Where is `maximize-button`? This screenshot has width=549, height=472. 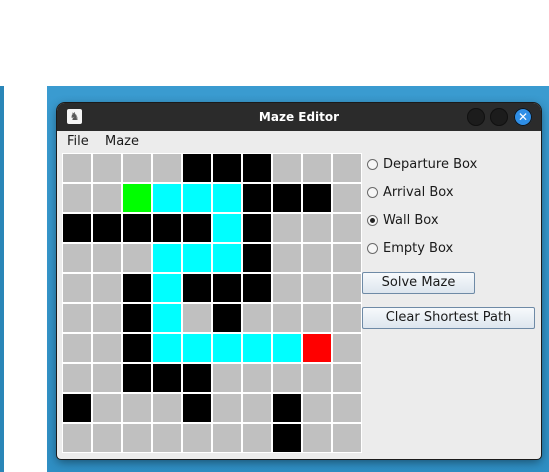
maximize-button is located at coordinates (499, 117).